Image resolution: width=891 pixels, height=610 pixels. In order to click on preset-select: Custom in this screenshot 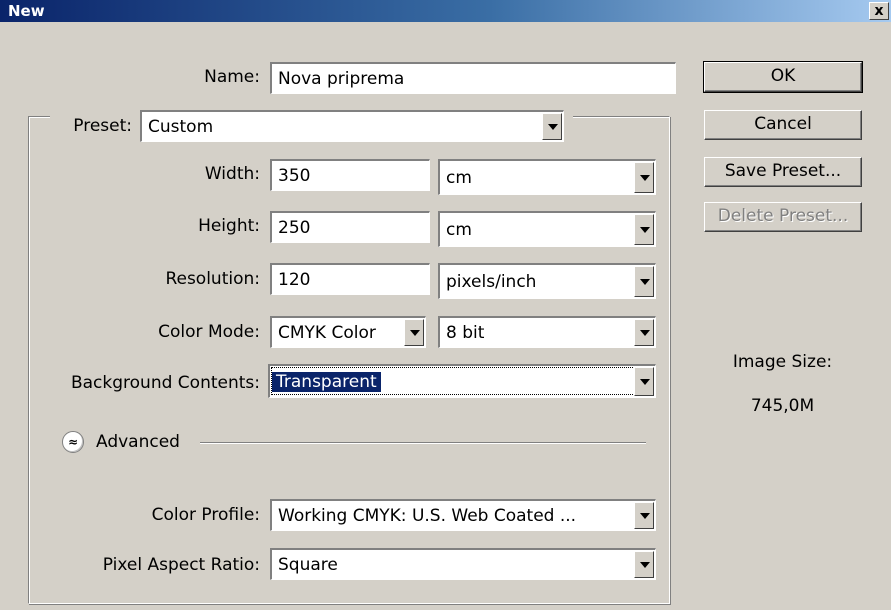, I will do `click(352, 126)`.